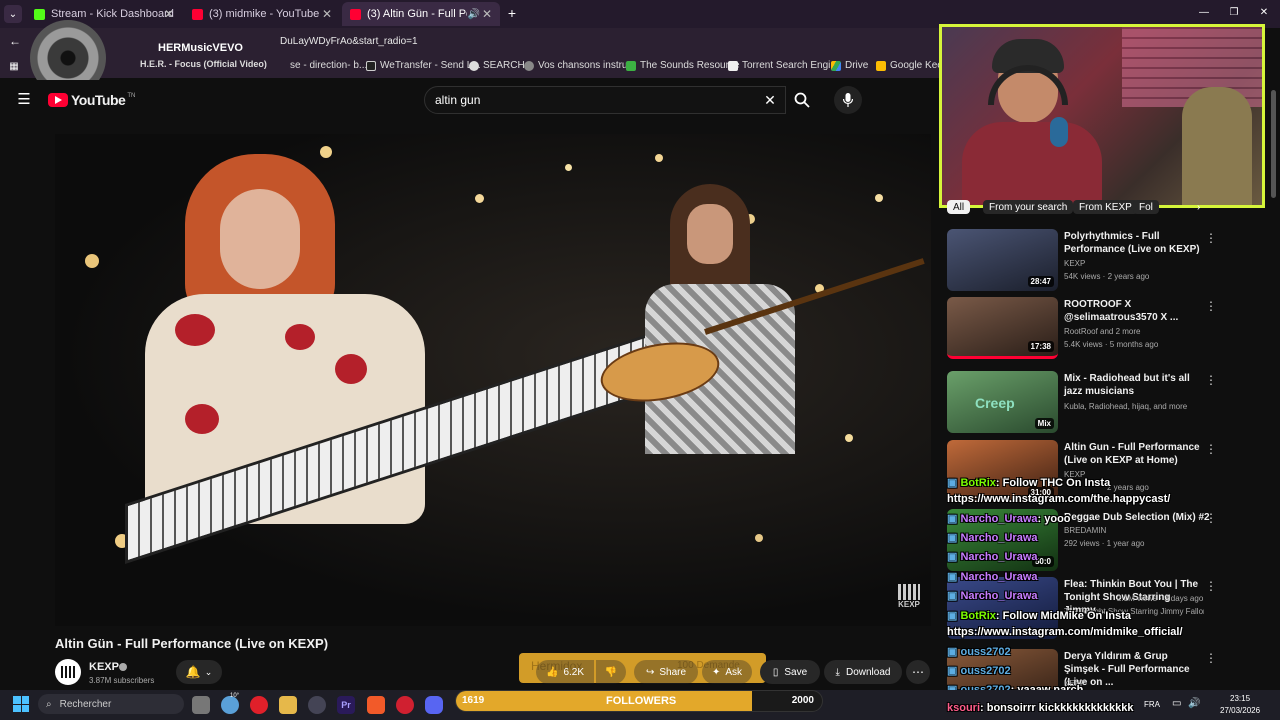 This screenshot has width=1280, height=720. Describe the element at coordinates (262, 14) in the screenshot. I see `tab-midmike-youtube: (3) midmike - YouTube ✕` at that location.